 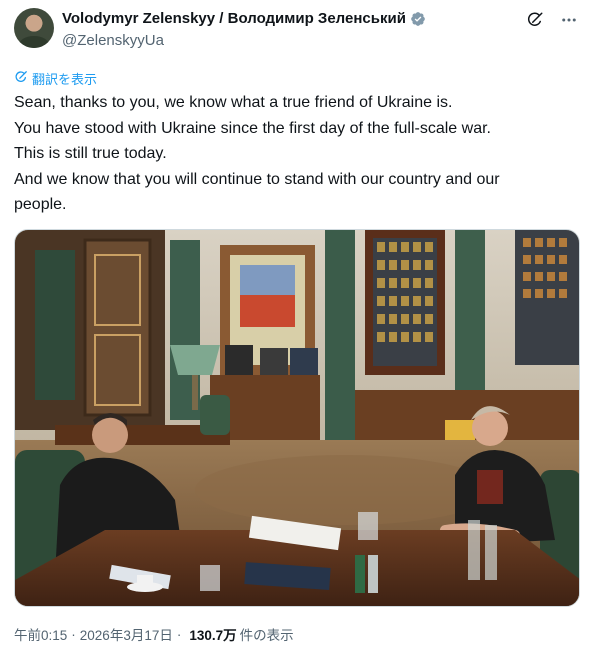 What do you see at coordinates (40, 634) in the screenshot?
I see `tweet-time: 午前0:15` at bounding box center [40, 634].